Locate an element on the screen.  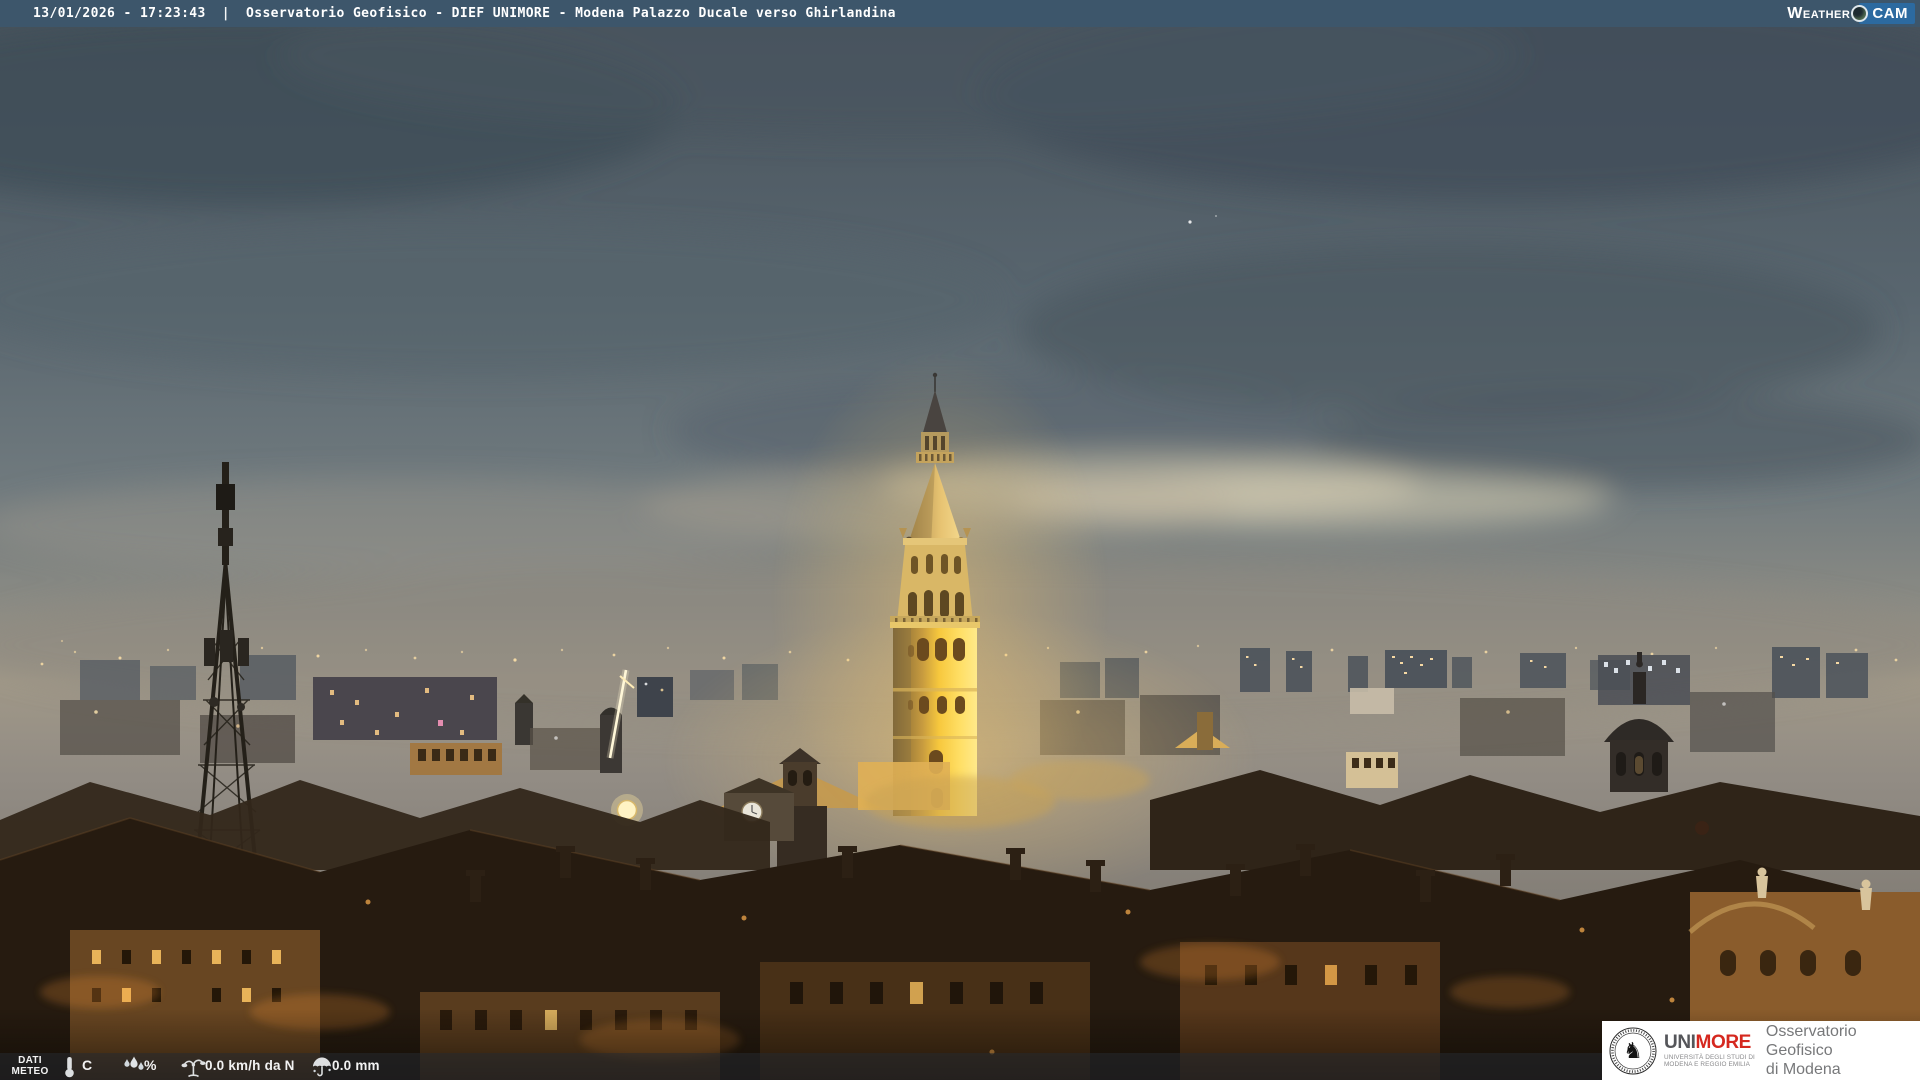
university-name-line2: MODENA E REGGIO EMILIA is located at coordinates (1707, 1064).